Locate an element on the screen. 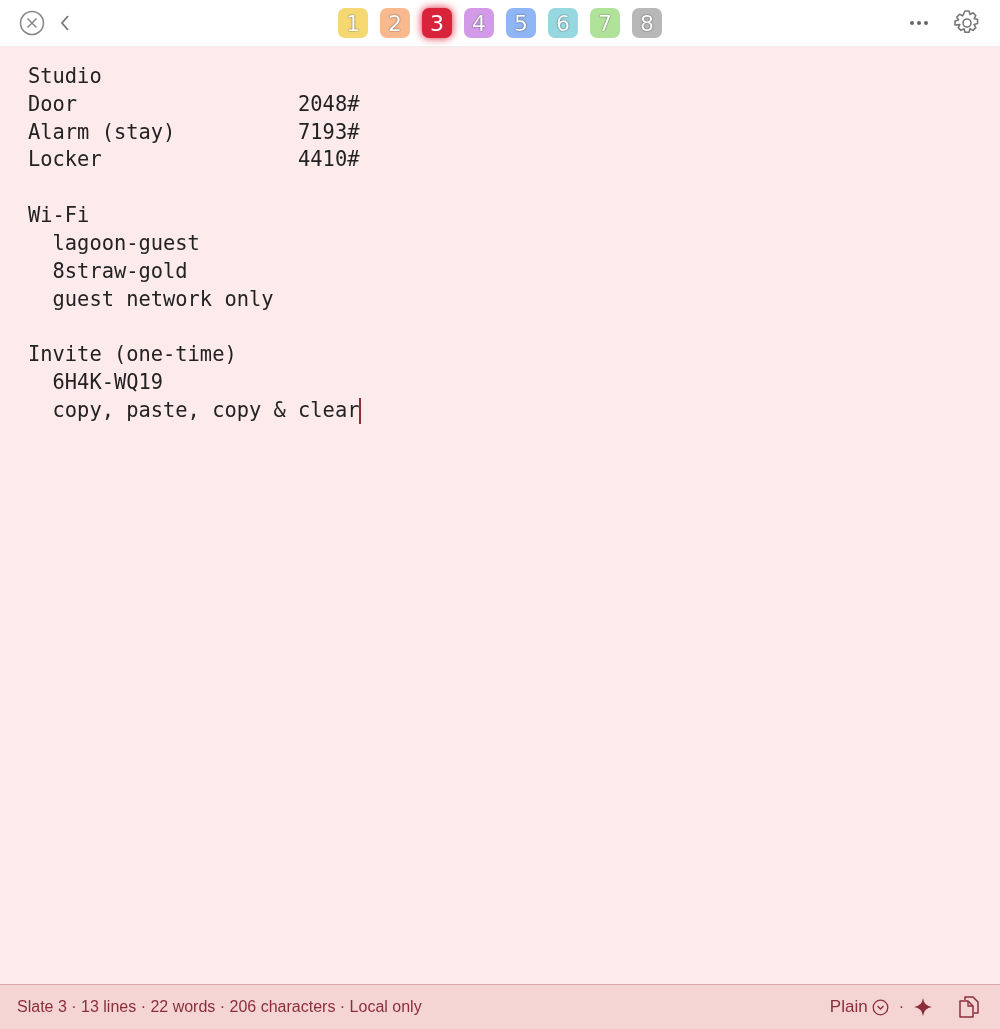 The width and height of the screenshot is (1000, 1029). text-line: Alarm (stay) is located at coordinates (102, 132).